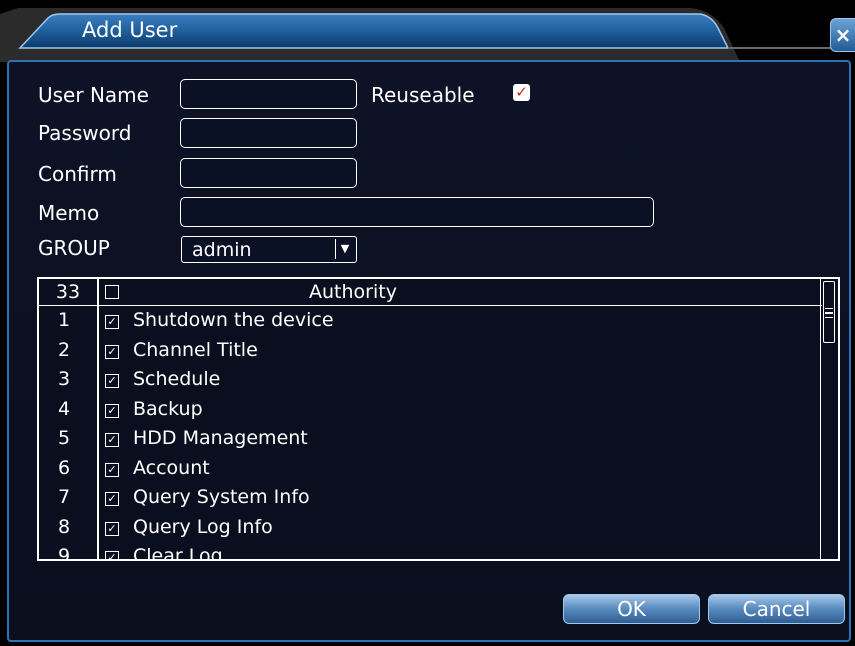  I want to click on row-number: 9, so click(64, 553).